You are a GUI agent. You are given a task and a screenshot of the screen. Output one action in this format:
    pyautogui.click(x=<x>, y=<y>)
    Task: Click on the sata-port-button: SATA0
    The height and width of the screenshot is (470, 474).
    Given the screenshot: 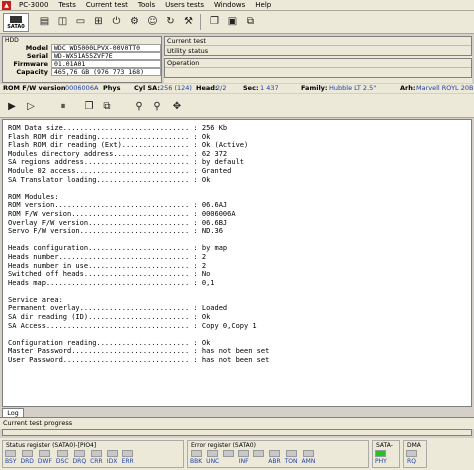 What is the action you would take?
    pyautogui.click(x=16, y=22)
    